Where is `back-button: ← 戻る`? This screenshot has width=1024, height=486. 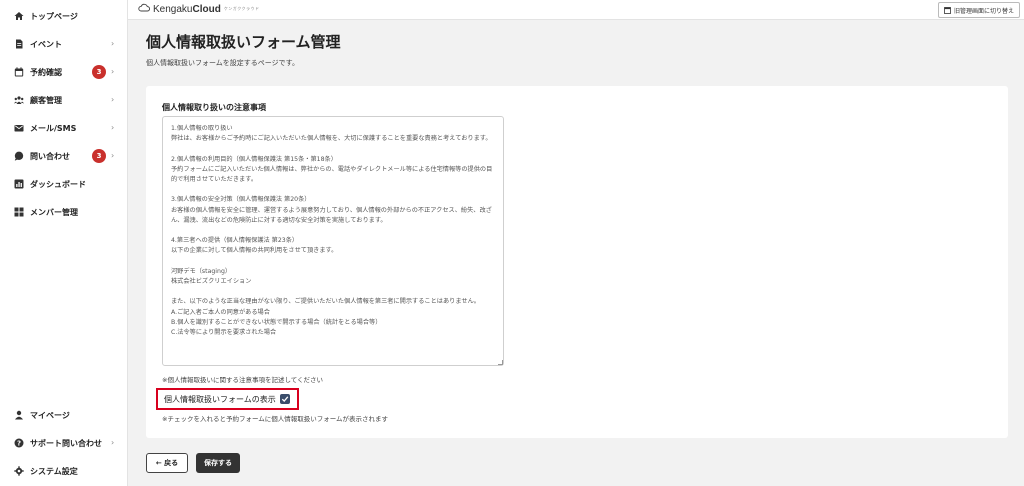
back-button: ← 戻る is located at coordinates (167, 463).